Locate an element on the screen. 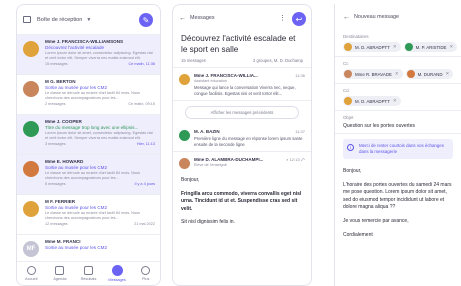 Image resolution: width=461 pixels, height=286 pixels. bottom-navigation: Accueil Agenda Résultats Messages Plus is located at coordinates (88, 273).